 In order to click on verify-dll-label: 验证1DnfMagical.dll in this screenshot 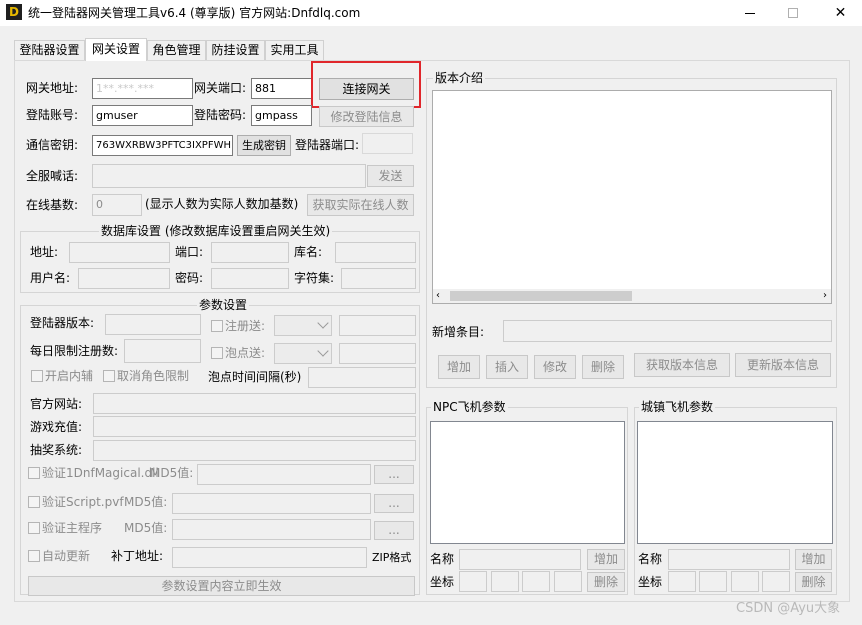, I will do `click(100, 473)`.